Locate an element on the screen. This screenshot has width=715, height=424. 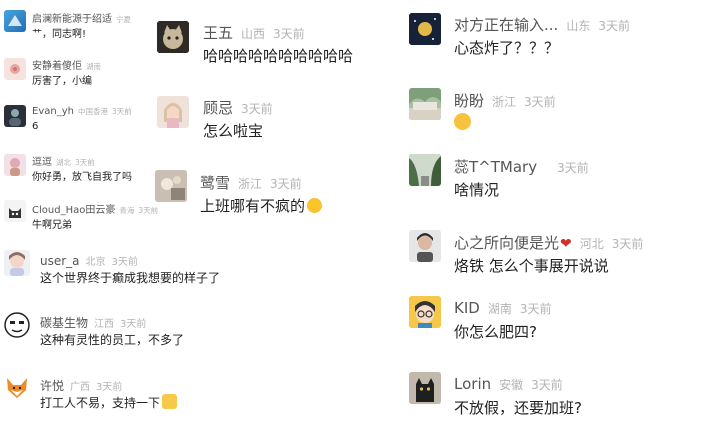
comment-text is located at coordinates (462, 122).